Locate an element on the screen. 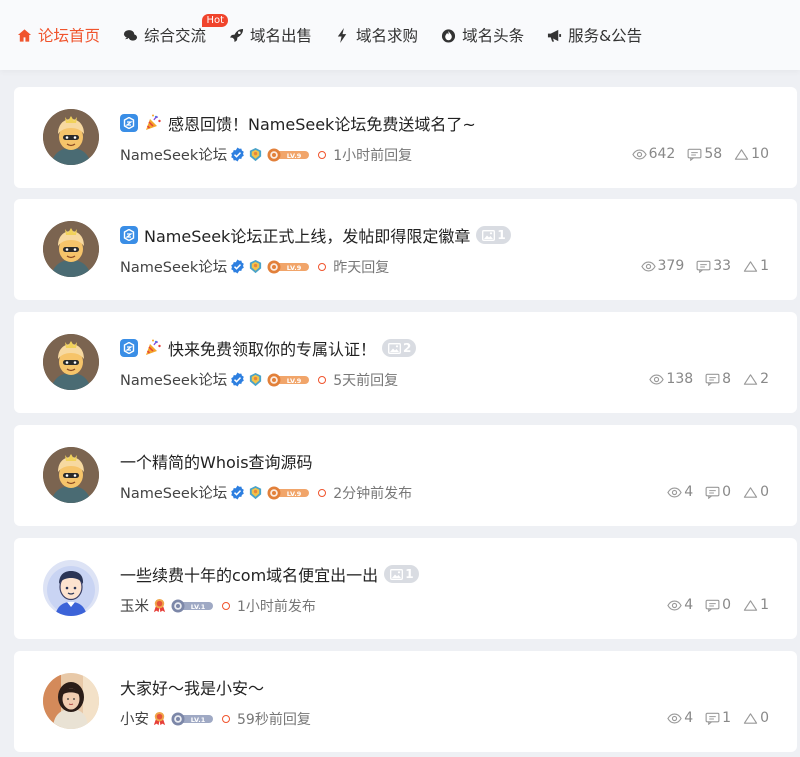 The height and width of the screenshot is (757, 800). post-title: 一个精简的Whois查询源码 is located at coordinates (216, 461).